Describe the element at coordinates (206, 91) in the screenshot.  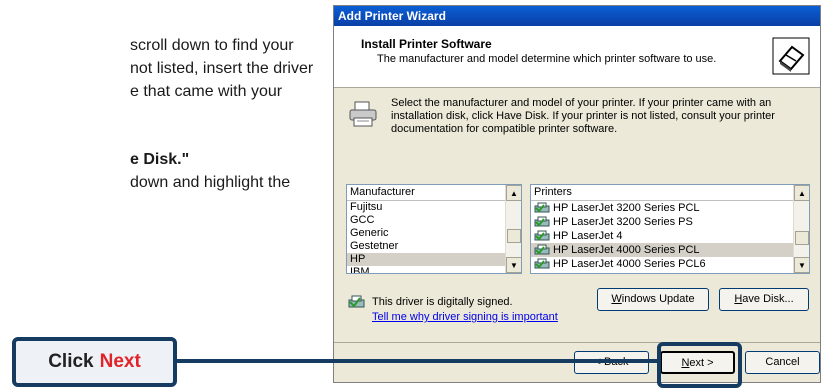
I see `manual-text-line: e that came with your` at that location.